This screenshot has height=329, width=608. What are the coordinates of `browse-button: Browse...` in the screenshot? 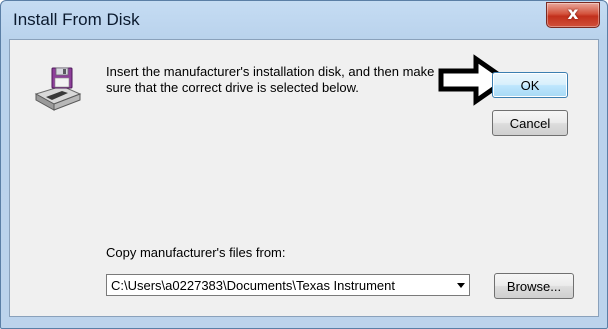 It's located at (534, 286).